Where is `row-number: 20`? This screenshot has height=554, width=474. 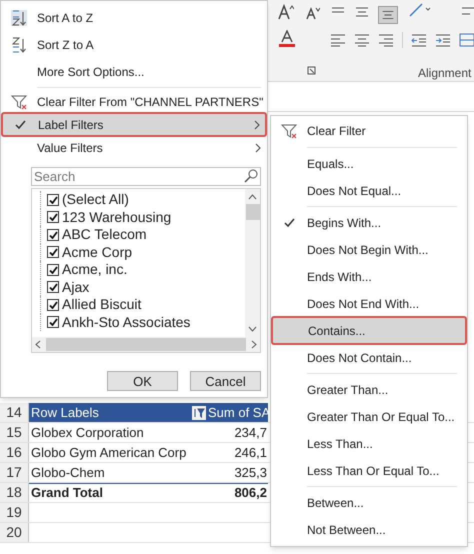 row-number: 20 is located at coordinates (14, 532).